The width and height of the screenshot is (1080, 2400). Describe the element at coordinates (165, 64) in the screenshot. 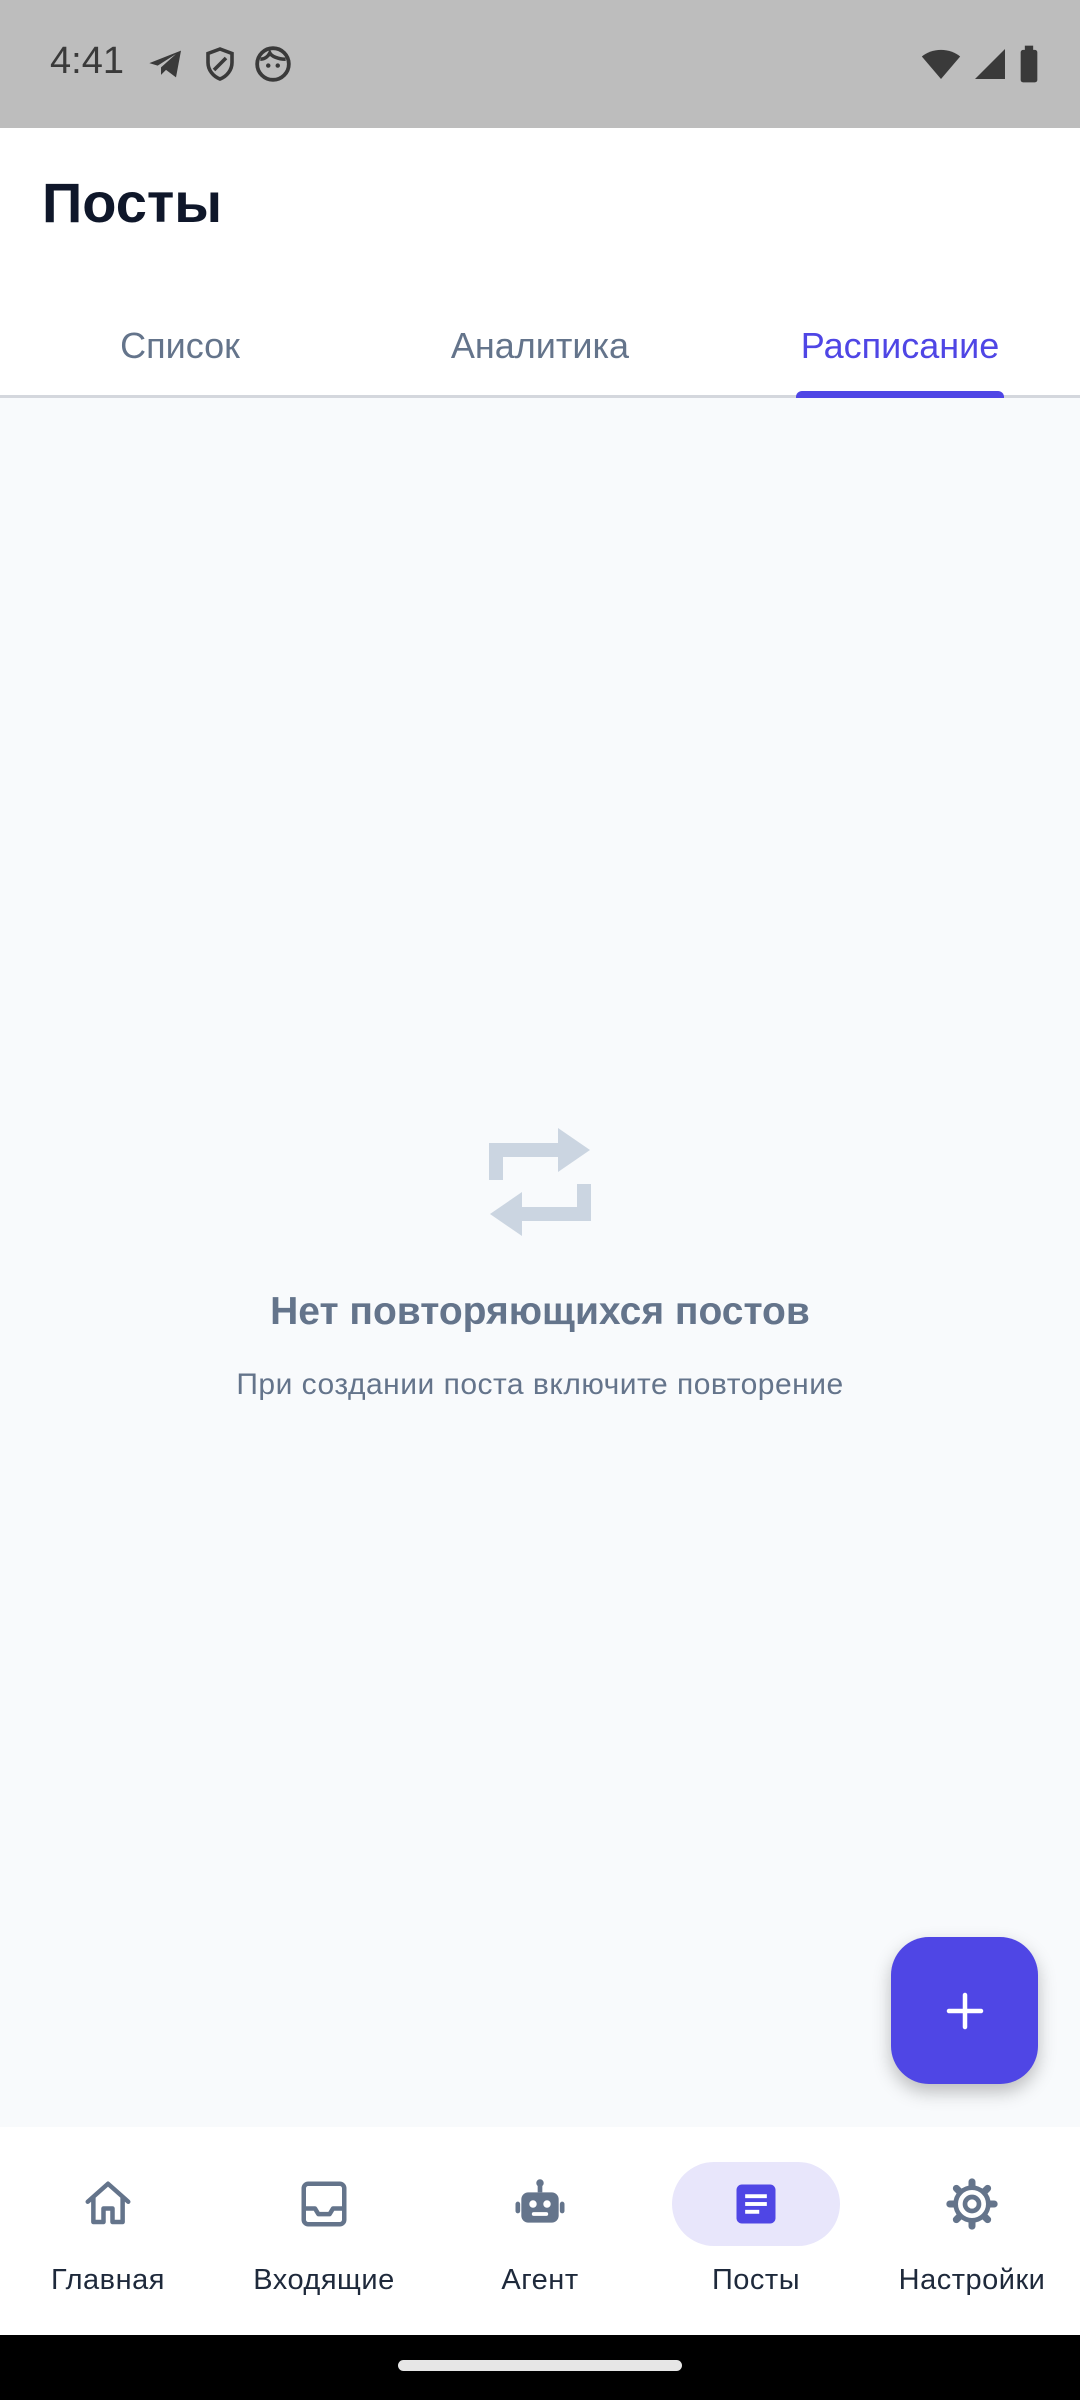

I see `telegram-icon` at that location.